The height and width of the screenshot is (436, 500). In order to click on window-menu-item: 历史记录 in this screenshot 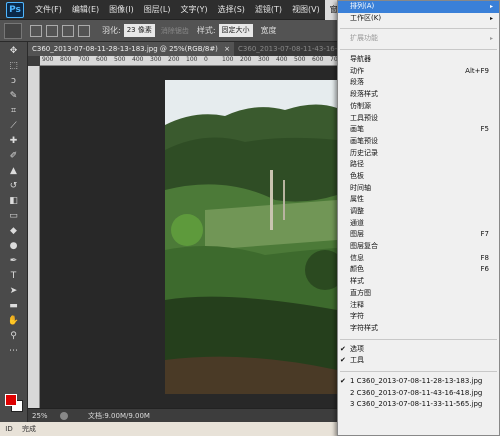, I will do `click(418, 154)`.